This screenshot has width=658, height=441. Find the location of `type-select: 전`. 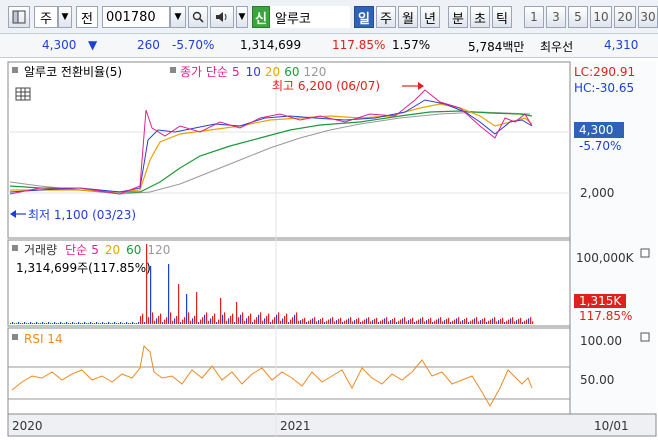

type-select: 전 is located at coordinates (87, 17).